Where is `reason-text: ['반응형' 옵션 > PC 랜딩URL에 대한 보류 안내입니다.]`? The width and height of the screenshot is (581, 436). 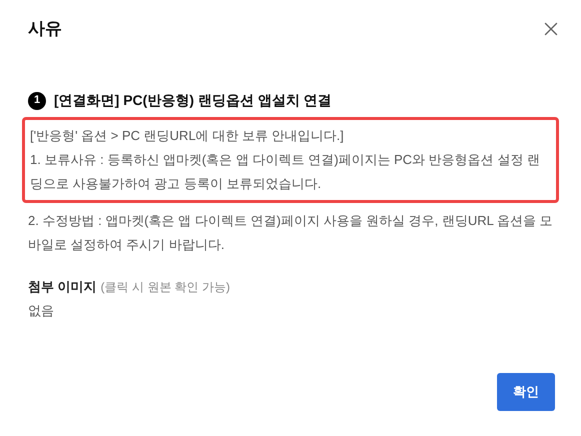
reason-text: ['반응형' 옵션 > PC 랜딩URL에 대한 보류 안내입니다.] is located at coordinates (187, 136).